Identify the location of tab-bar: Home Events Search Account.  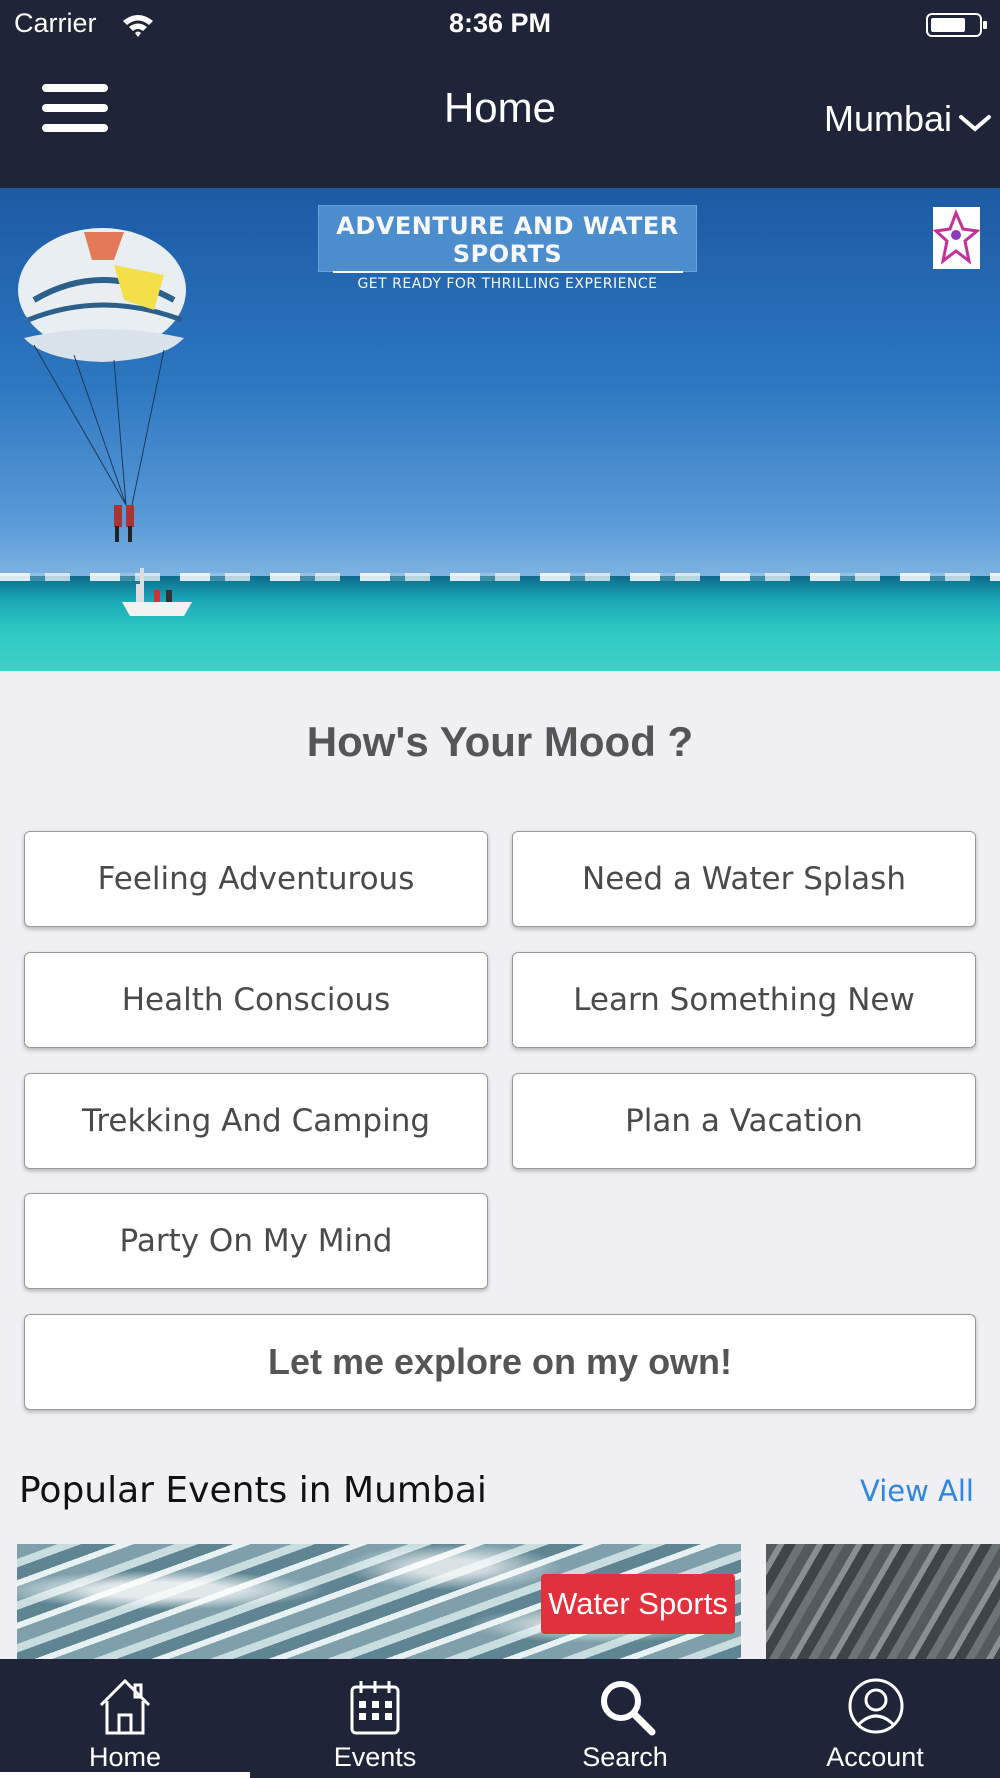
(500, 1718).